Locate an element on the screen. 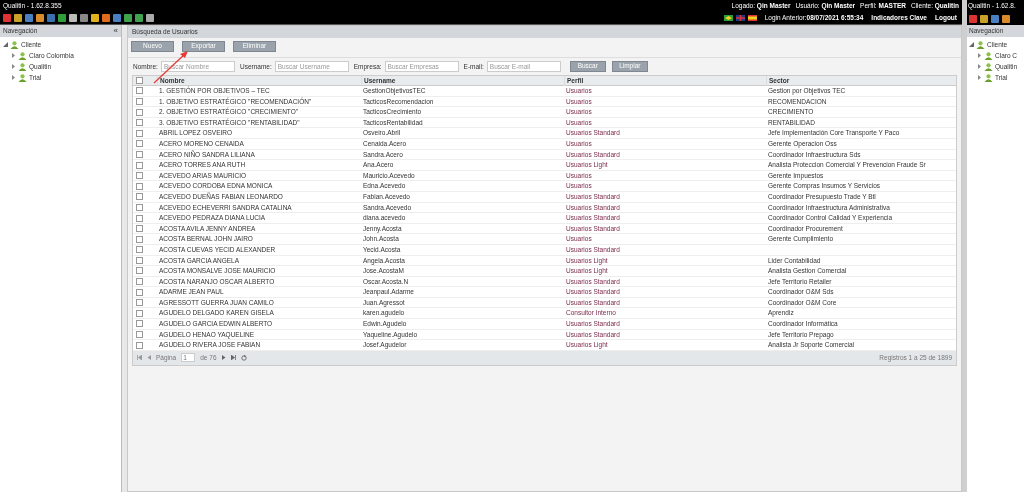  first-page-icon is located at coordinates (139, 358).